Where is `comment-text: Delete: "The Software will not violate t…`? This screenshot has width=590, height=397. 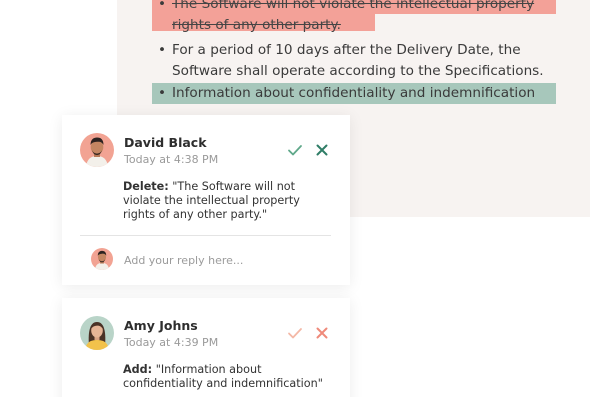 comment-text: Delete: "The Software will not violate t… is located at coordinates (230, 201).